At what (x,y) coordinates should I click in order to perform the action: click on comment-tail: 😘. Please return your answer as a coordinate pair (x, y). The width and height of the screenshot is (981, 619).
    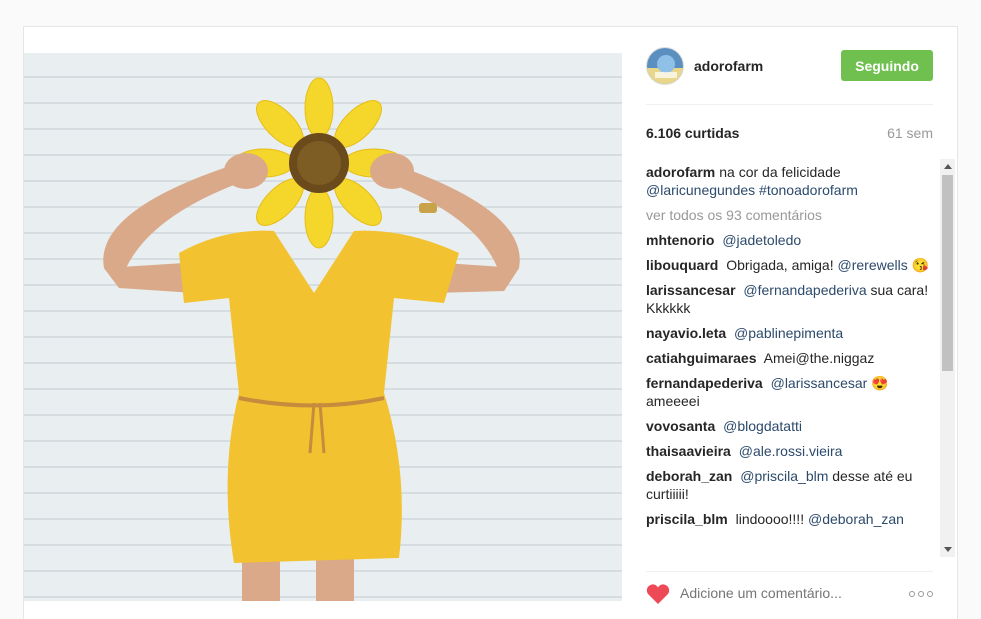
    Looking at the image, I should click on (920, 265).